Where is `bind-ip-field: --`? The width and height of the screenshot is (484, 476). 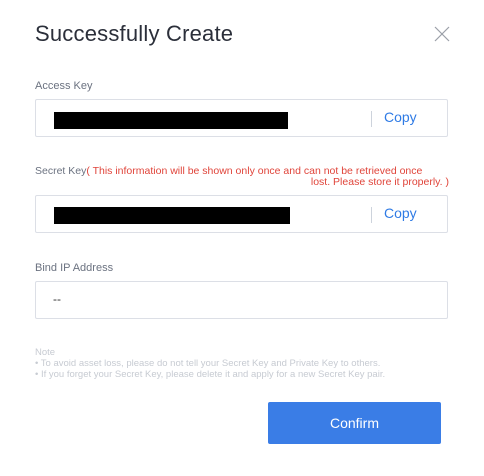 bind-ip-field: -- is located at coordinates (241, 300).